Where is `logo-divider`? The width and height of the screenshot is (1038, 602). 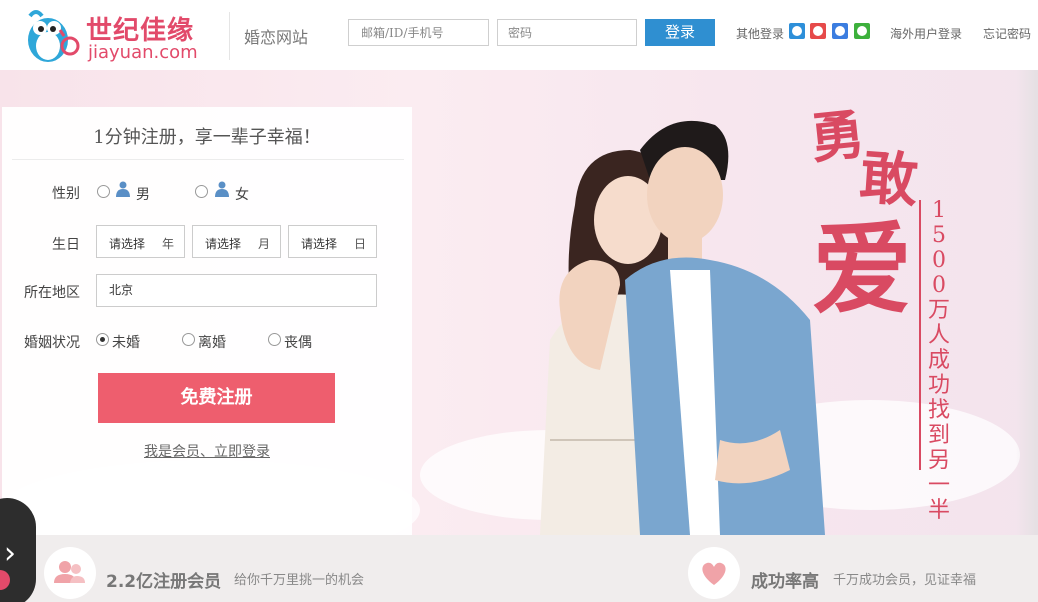 logo-divider is located at coordinates (229, 36).